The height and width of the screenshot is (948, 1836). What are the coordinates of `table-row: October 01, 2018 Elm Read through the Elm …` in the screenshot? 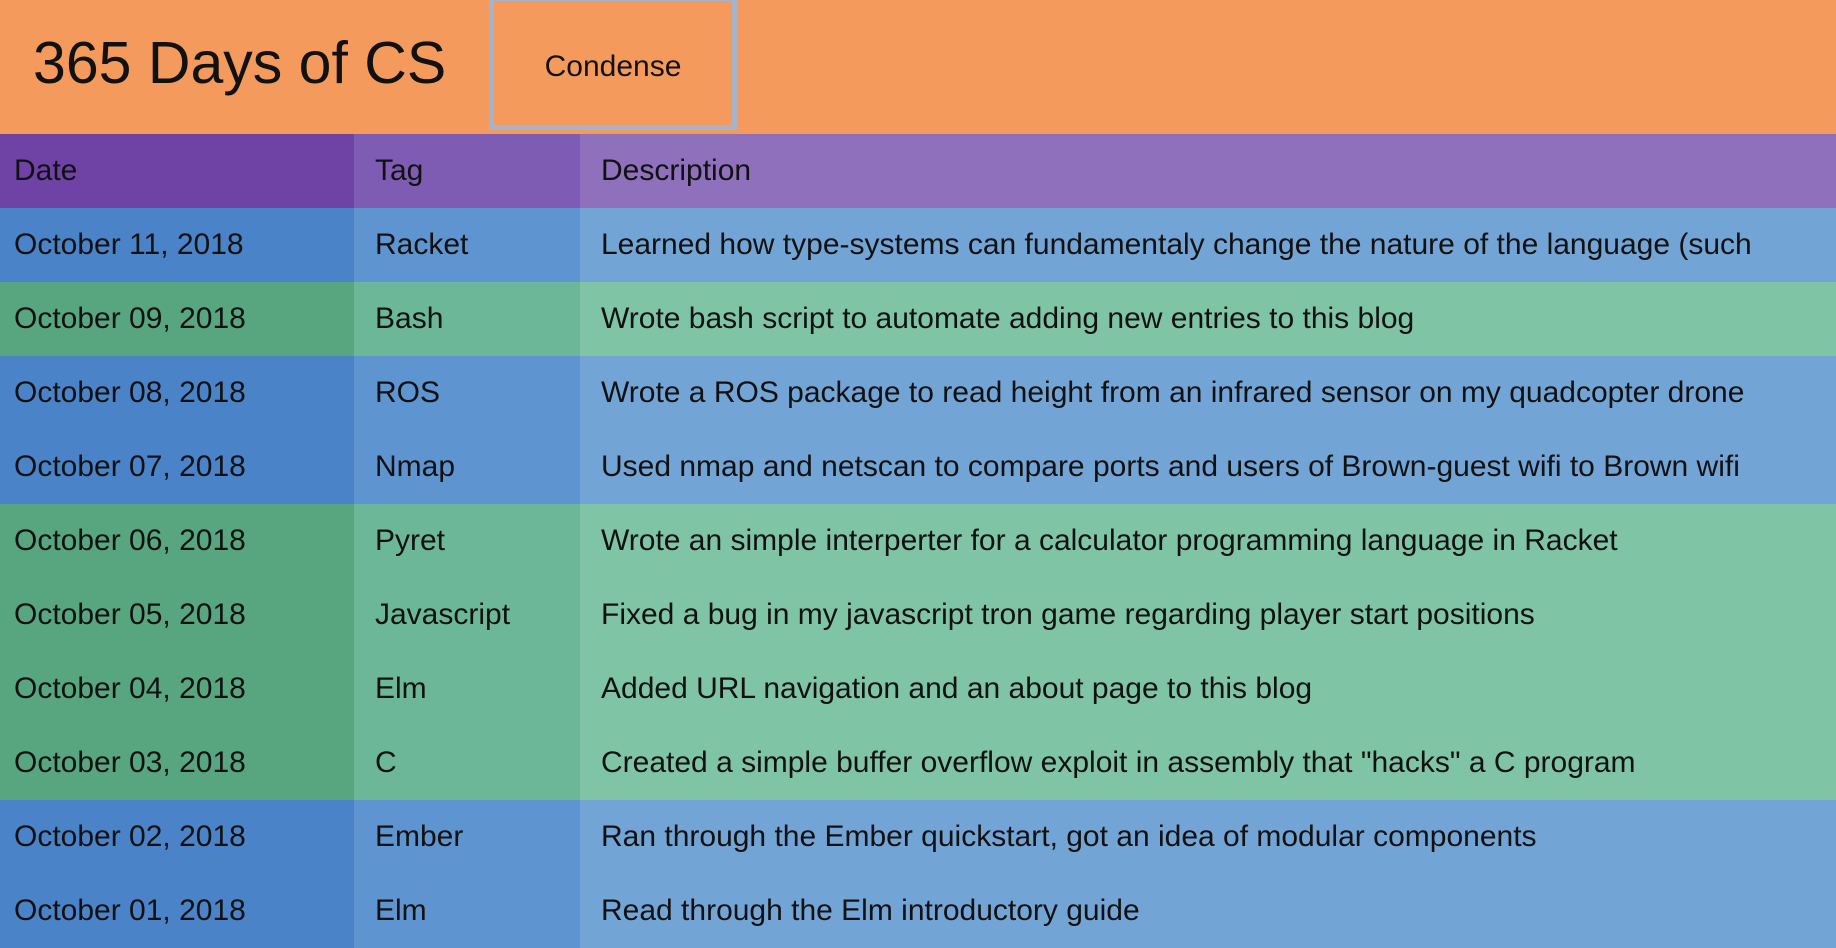 It's located at (918, 911).